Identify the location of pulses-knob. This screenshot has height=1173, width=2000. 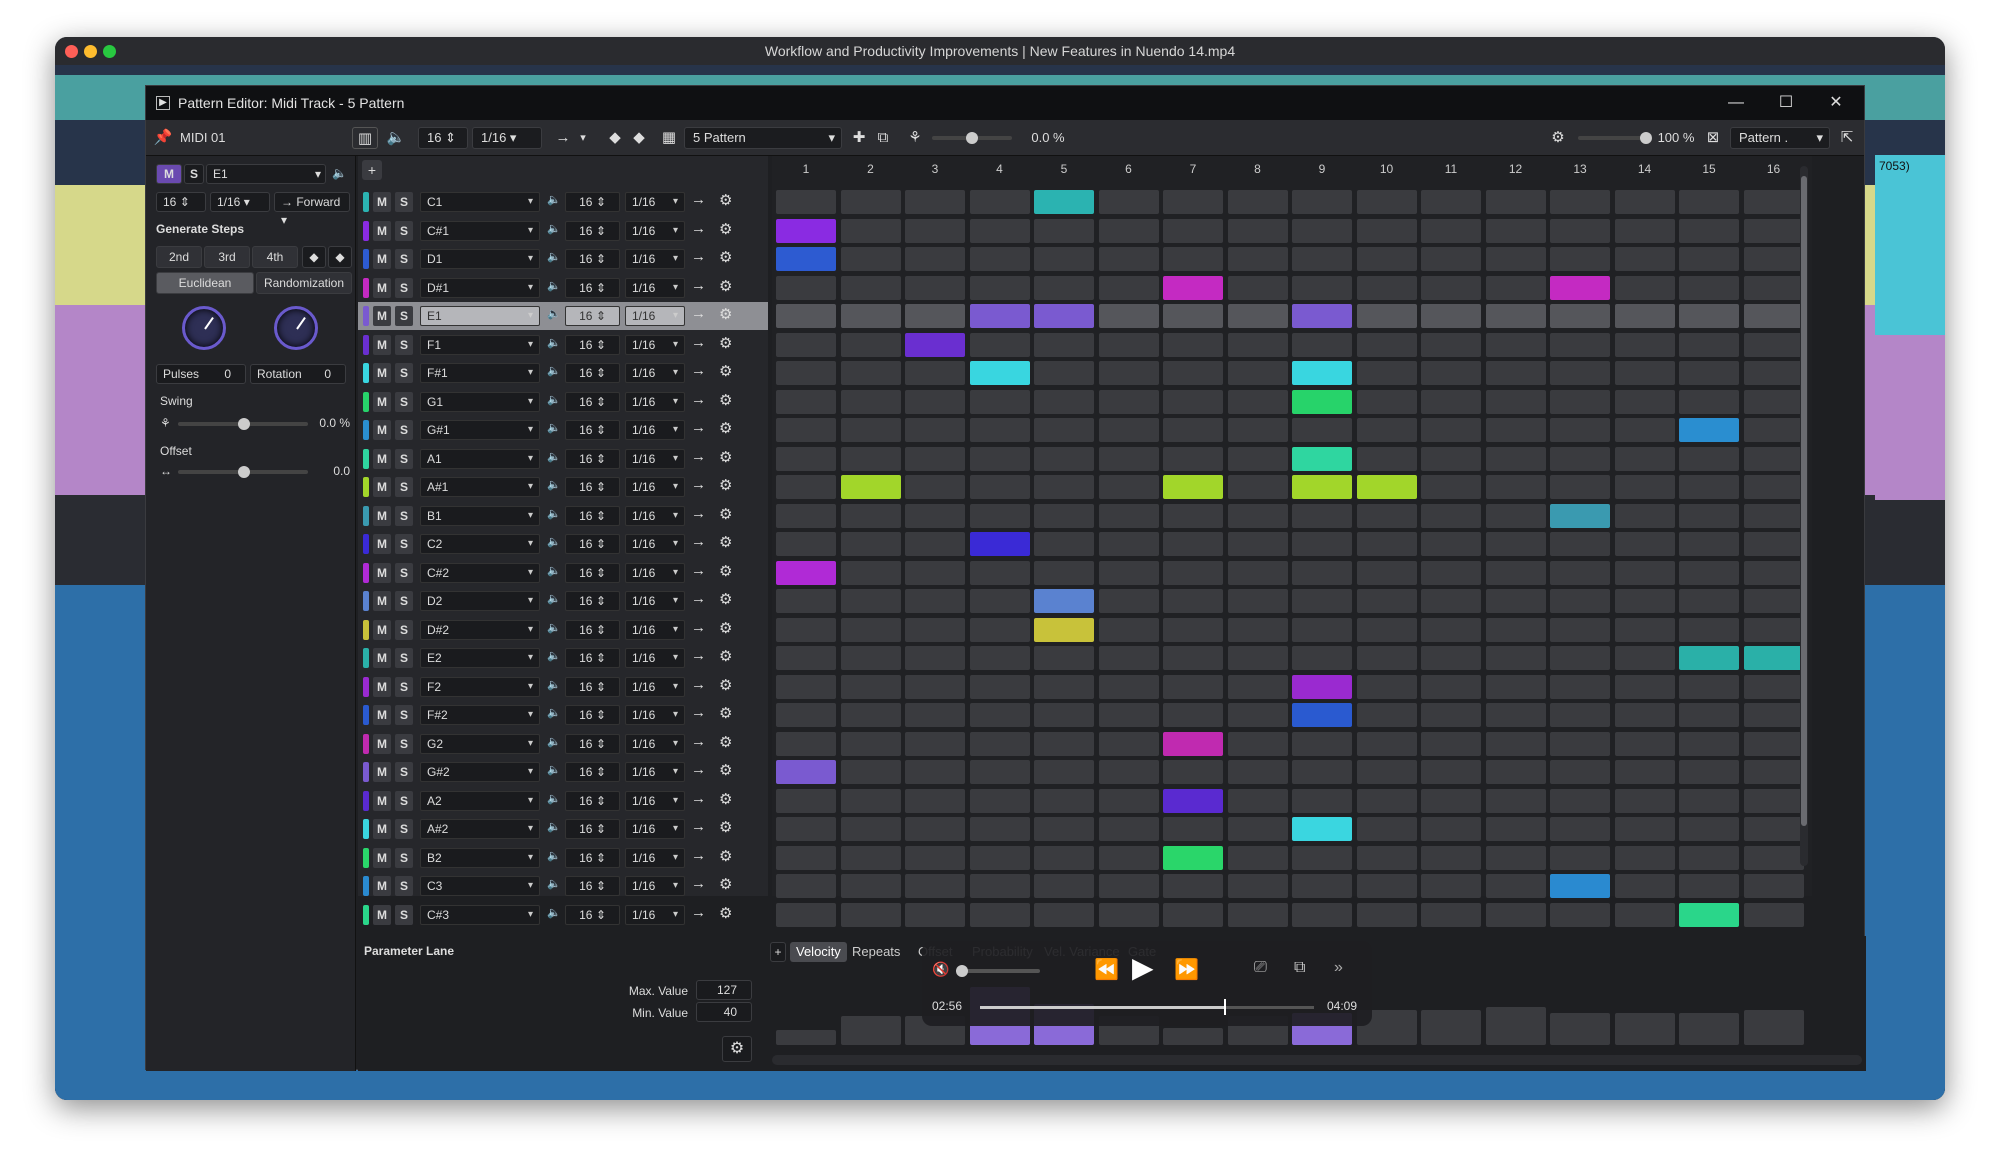
(204, 328).